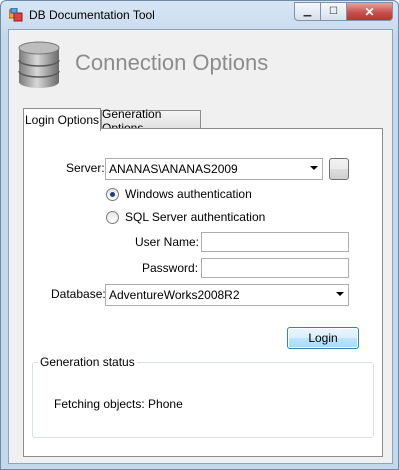  What do you see at coordinates (16, 15) in the screenshot?
I see `app-icon` at bounding box center [16, 15].